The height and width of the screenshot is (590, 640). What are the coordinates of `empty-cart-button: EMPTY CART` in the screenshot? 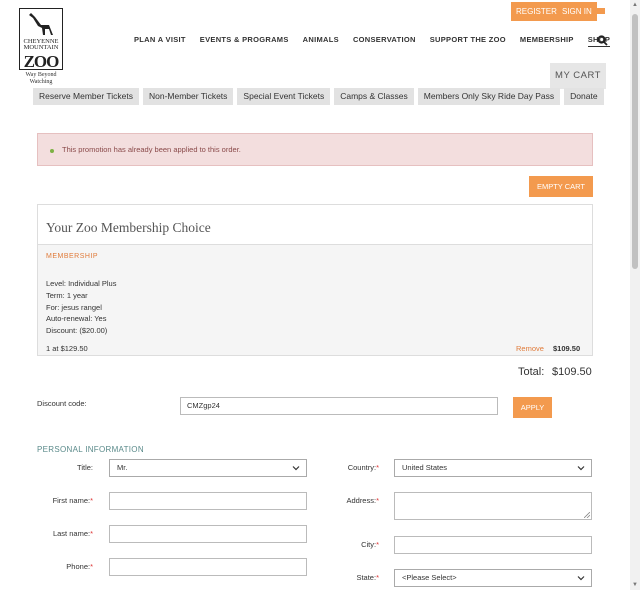 It's located at (561, 186).